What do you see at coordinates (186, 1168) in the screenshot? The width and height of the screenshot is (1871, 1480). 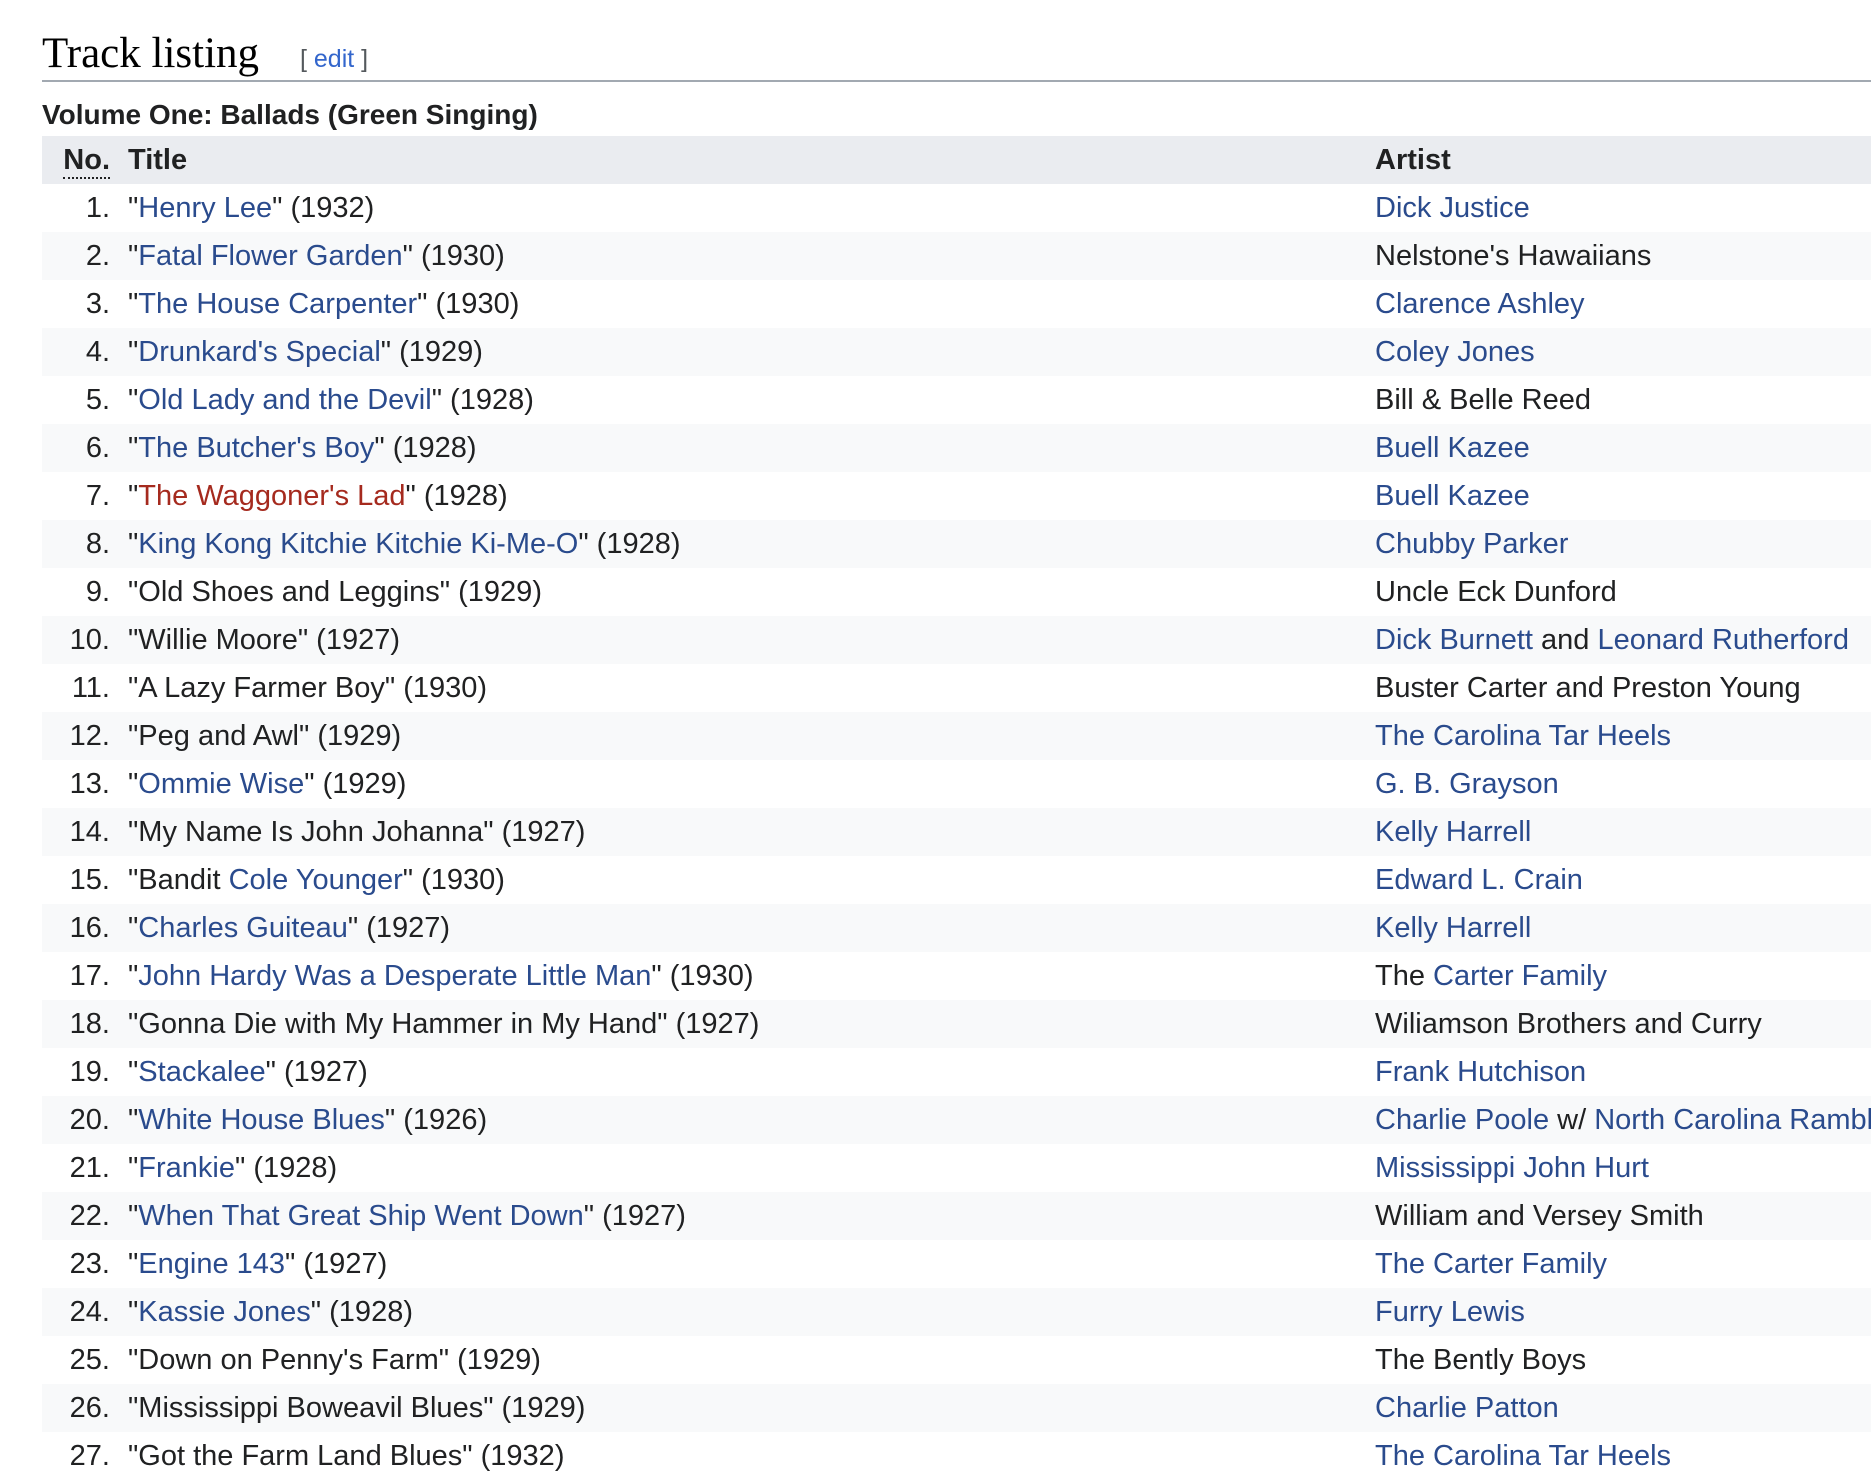 I see `title-link: Frankie` at bounding box center [186, 1168].